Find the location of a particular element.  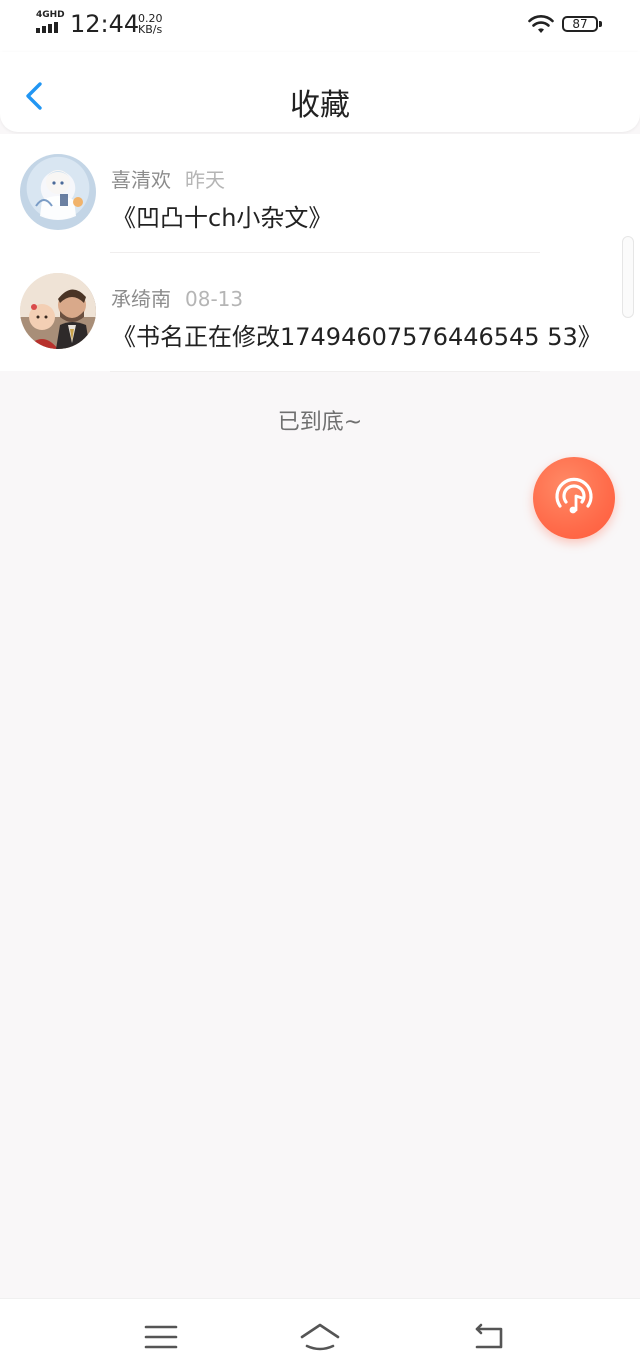

status-bar: 4GHD 12:44 0.20 KB/s 87 is located at coordinates (320, 26).